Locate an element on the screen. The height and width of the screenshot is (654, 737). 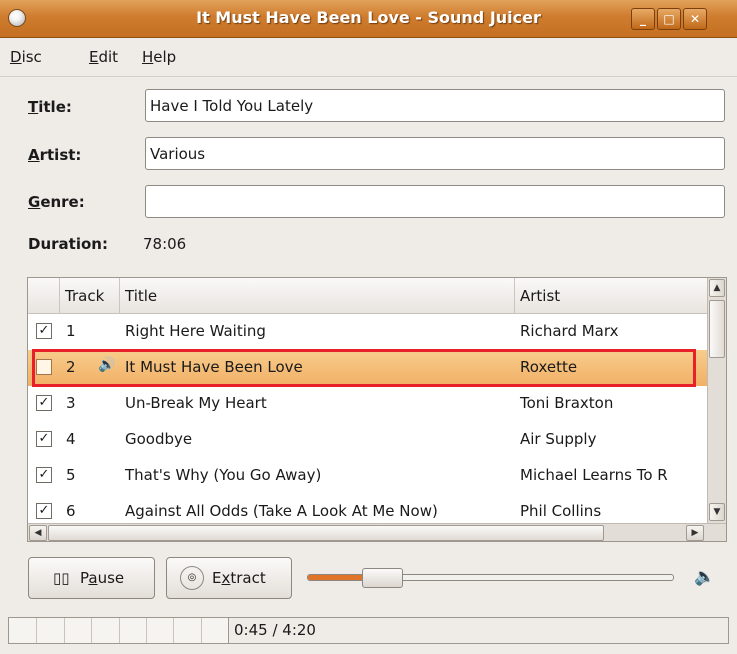
status-progress-bar is located at coordinates (118, 630).